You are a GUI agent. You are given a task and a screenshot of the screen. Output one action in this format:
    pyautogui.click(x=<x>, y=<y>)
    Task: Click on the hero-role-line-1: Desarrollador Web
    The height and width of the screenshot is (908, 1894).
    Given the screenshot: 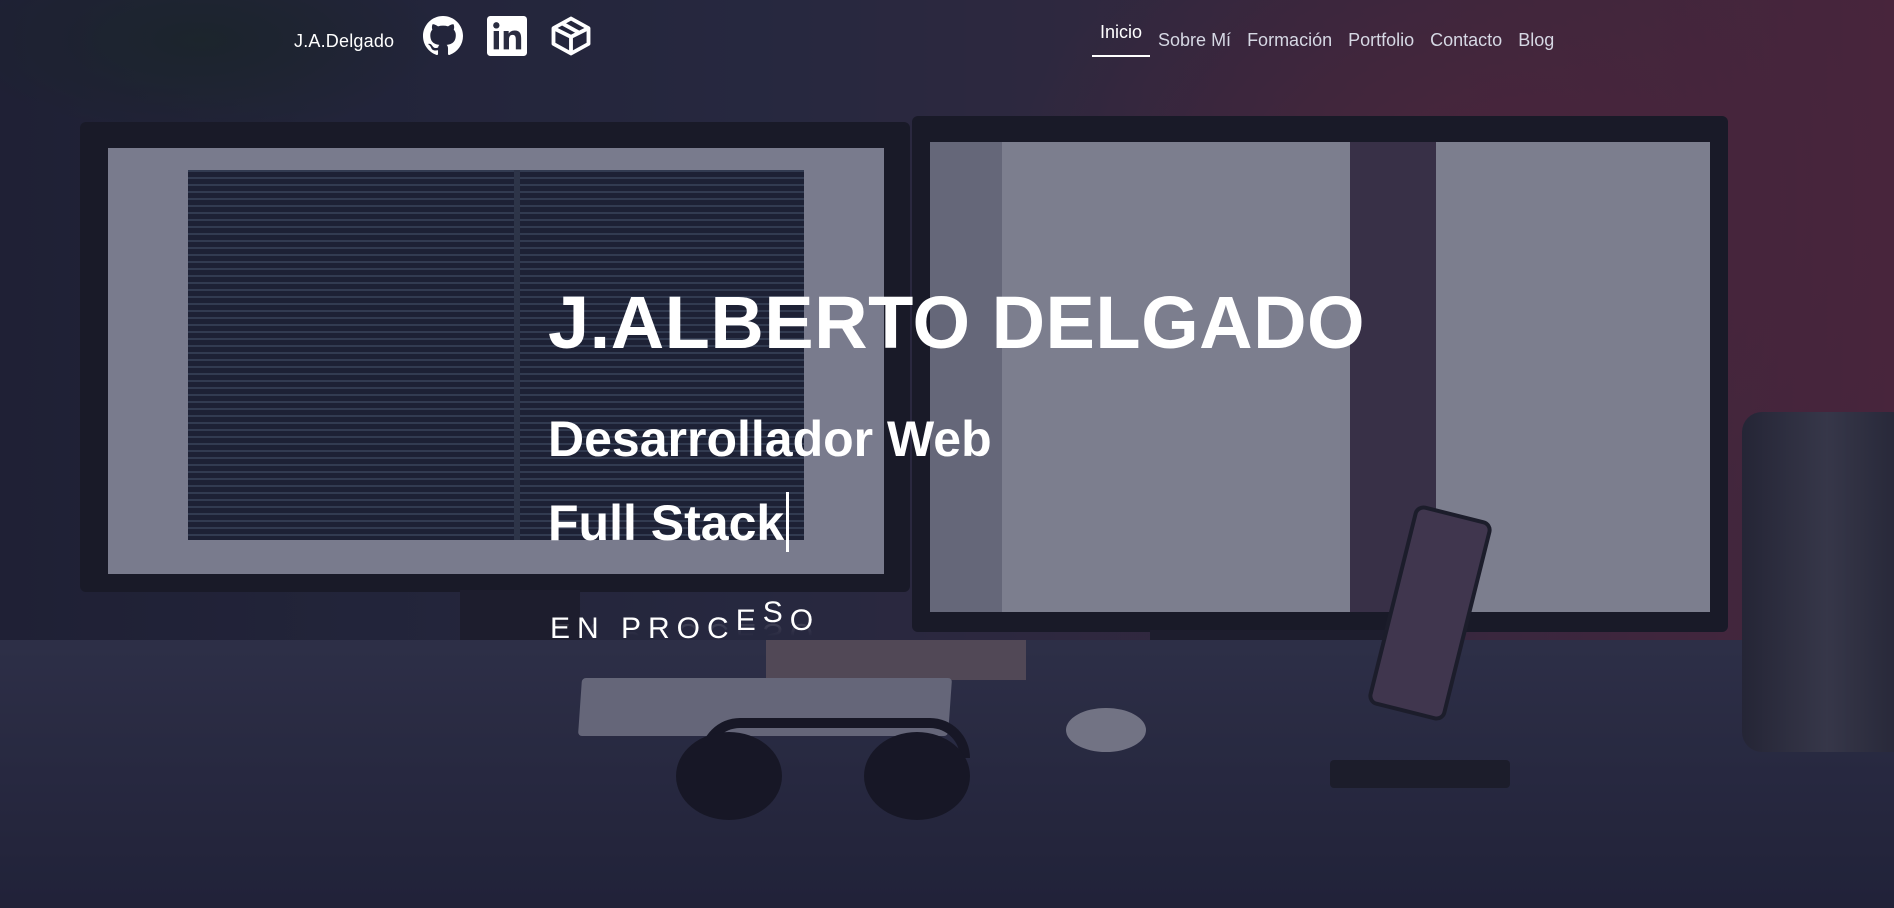 What is the action you would take?
    pyautogui.click(x=770, y=439)
    